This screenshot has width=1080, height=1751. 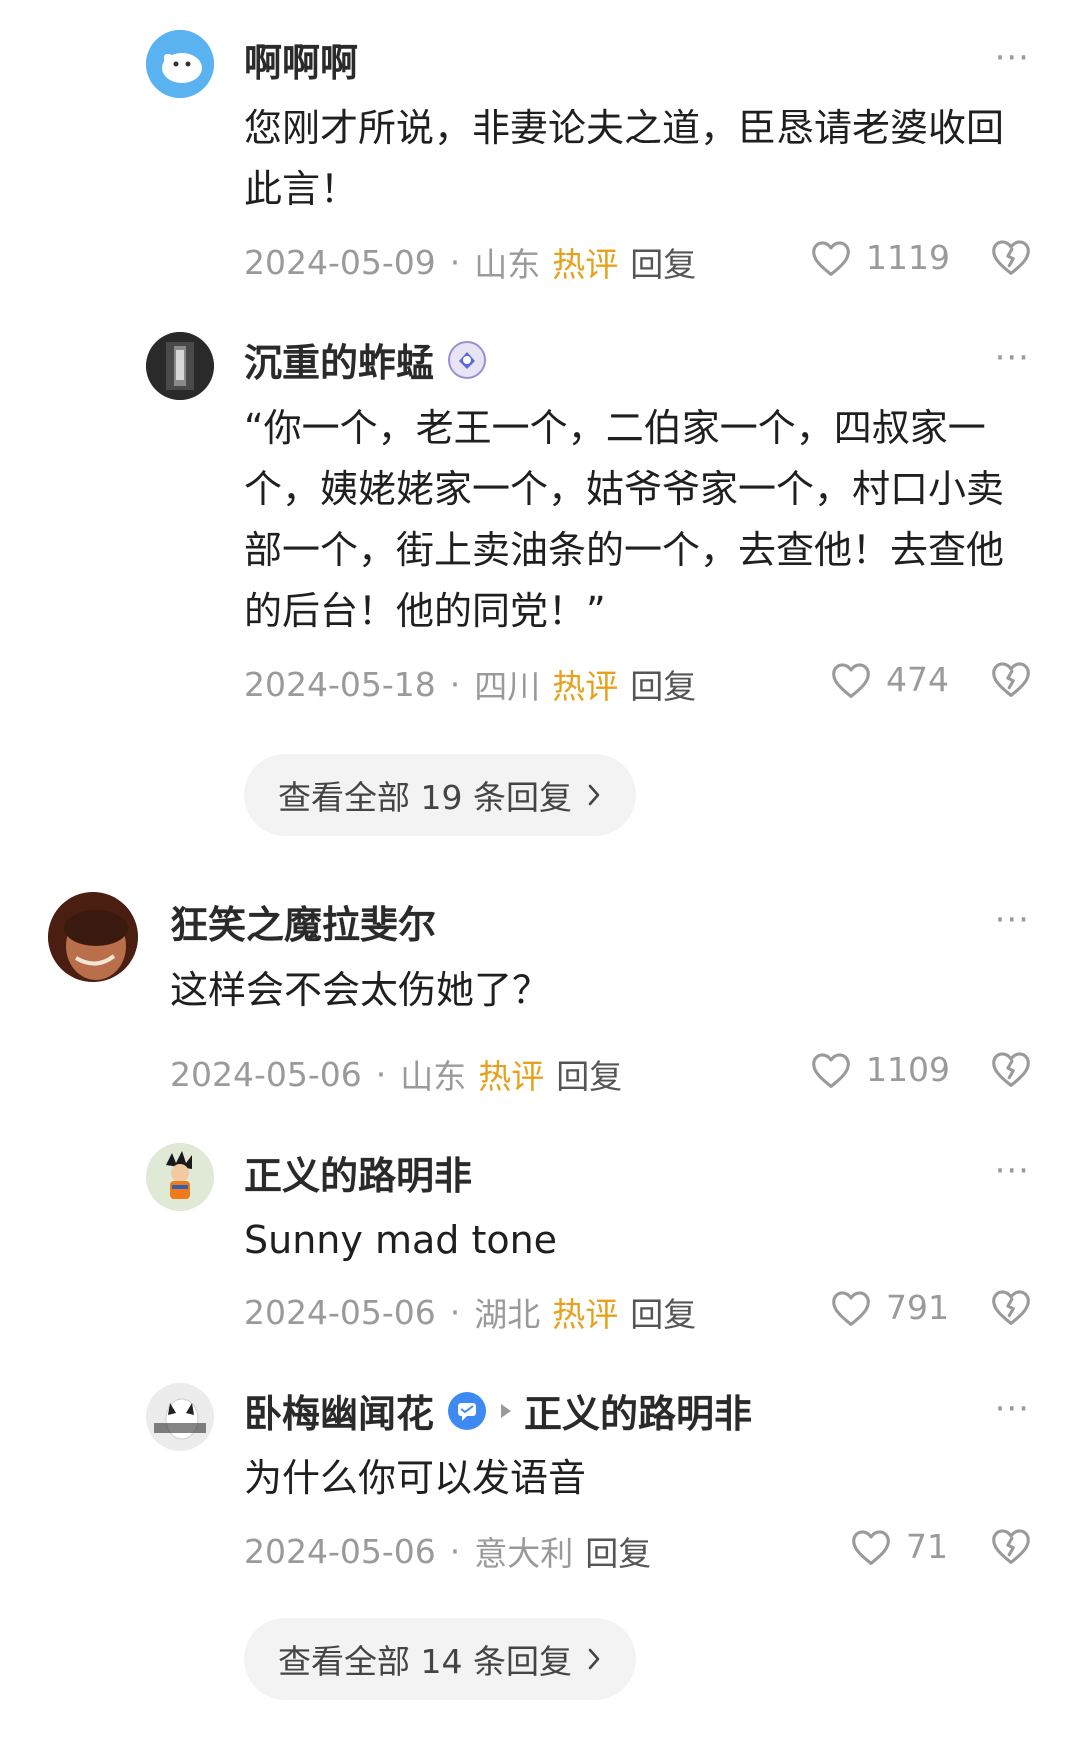 I want to click on username: 卧梅幽闻花 正义的路明非, so click(x=498, y=1410).